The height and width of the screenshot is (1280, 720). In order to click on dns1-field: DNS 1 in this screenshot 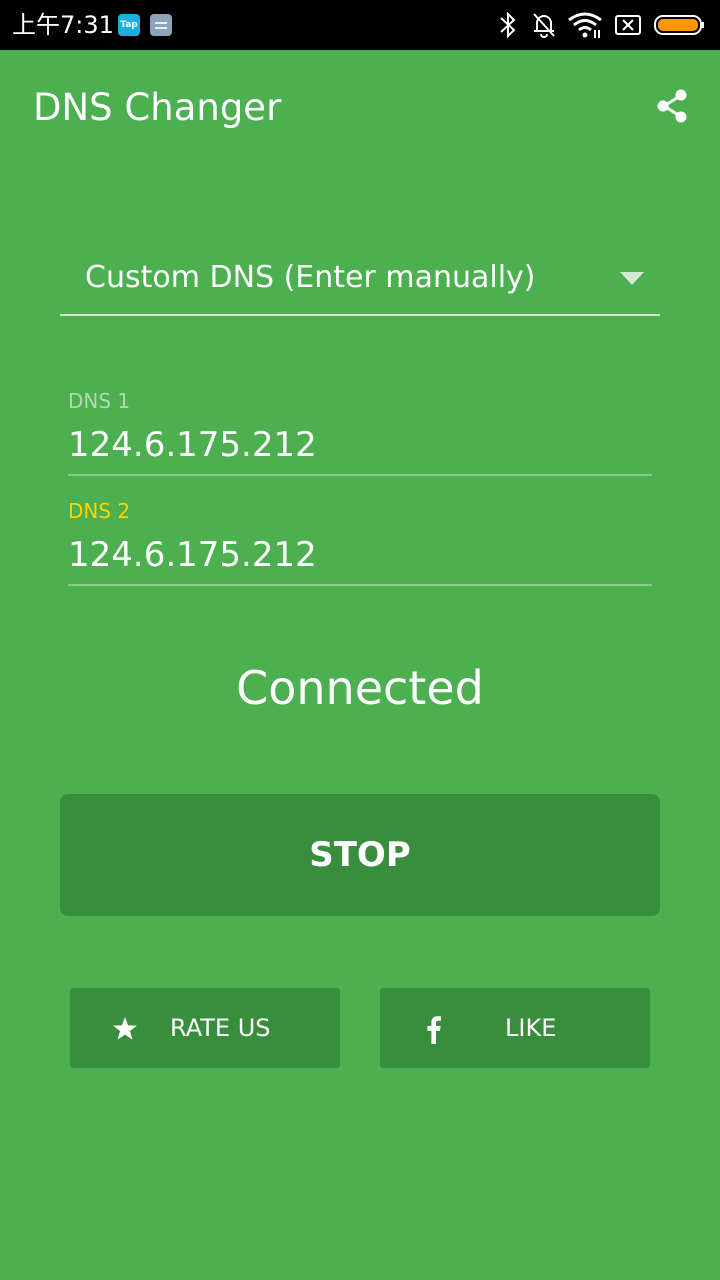, I will do `click(360, 433)`.